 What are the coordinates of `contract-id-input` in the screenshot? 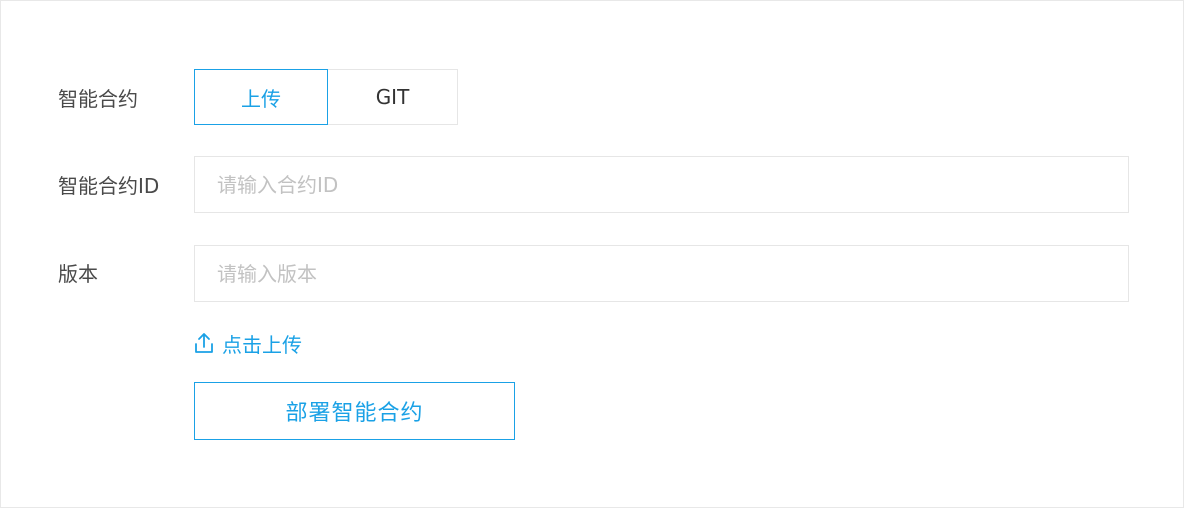 It's located at (661, 184).